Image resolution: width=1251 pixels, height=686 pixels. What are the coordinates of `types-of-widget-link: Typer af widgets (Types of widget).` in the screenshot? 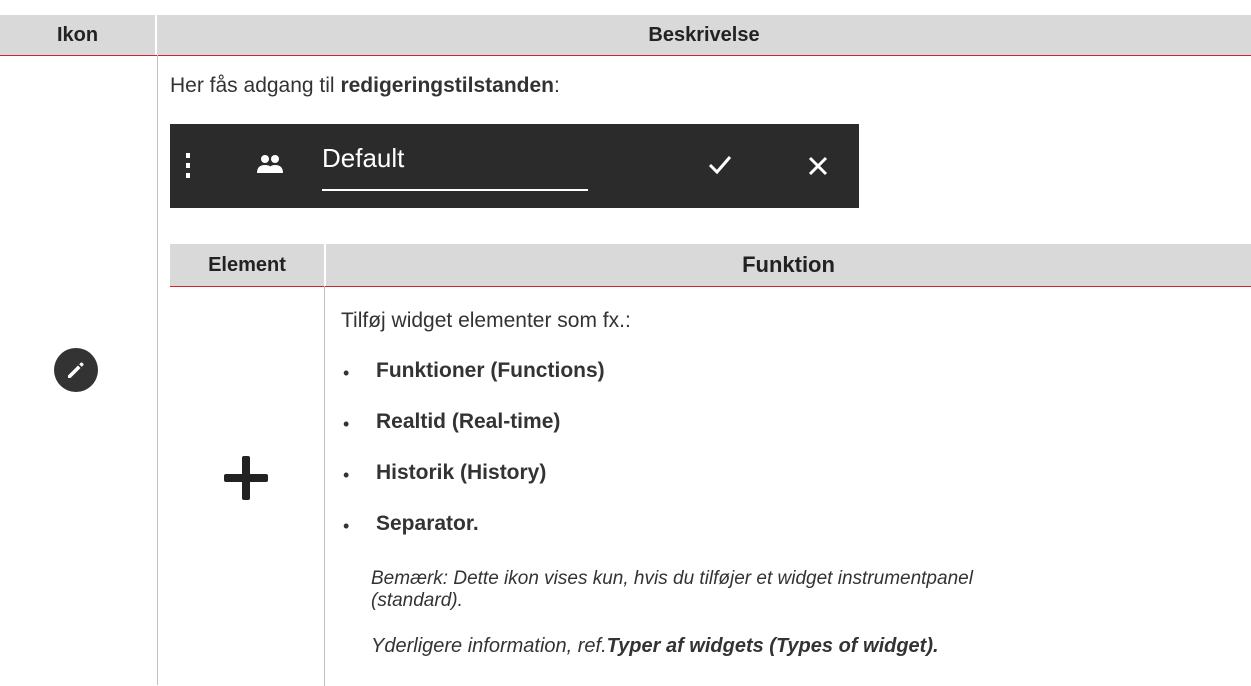 It's located at (773, 646).